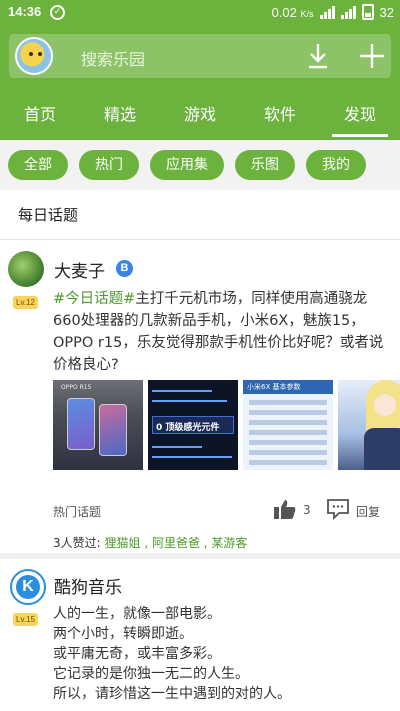 The image size is (400, 711). I want to click on thumbnail-image: OPPO R15, so click(98, 425).